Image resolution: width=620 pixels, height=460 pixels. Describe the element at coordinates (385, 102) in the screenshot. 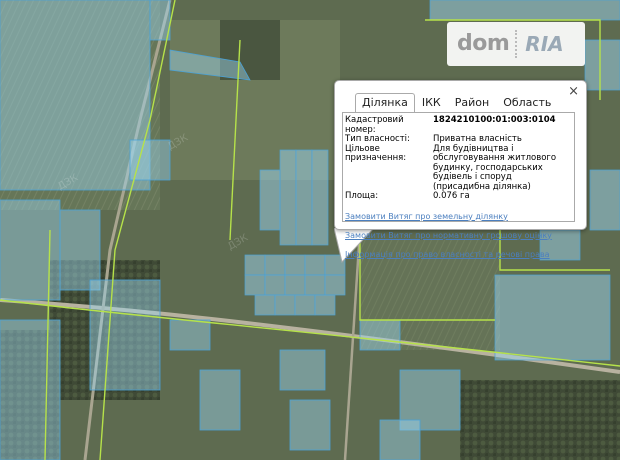

I see `tab-parcel: Ділянка` at that location.